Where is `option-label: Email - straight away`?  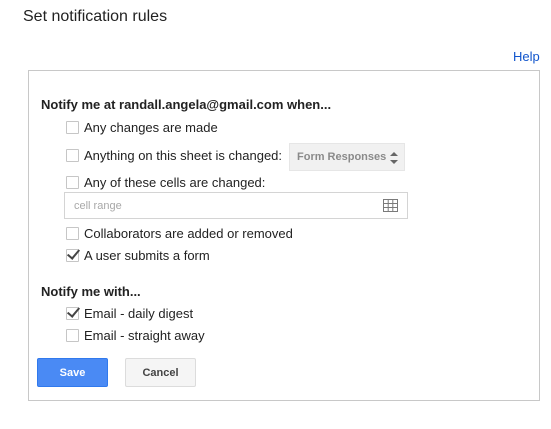 option-label: Email - straight away is located at coordinates (144, 335).